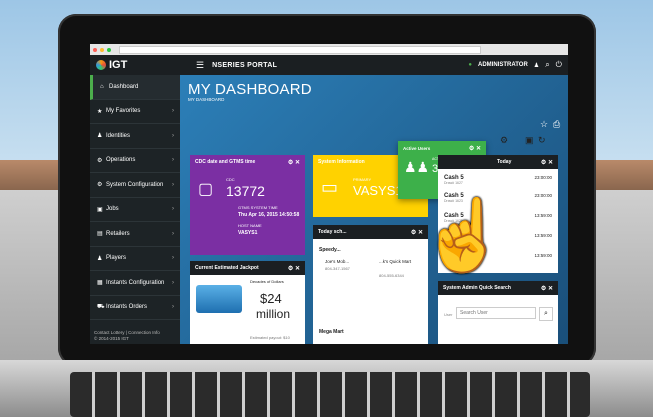 The width and height of the screenshot is (653, 417). I want to click on username: ADMINISTRATOR, so click(503, 65).